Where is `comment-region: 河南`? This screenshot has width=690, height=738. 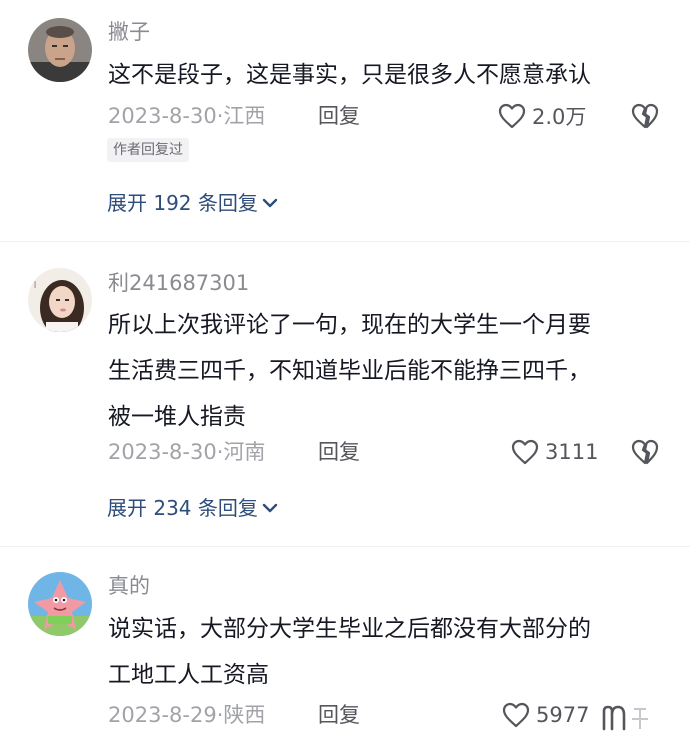
comment-region: 河南 is located at coordinates (244, 452).